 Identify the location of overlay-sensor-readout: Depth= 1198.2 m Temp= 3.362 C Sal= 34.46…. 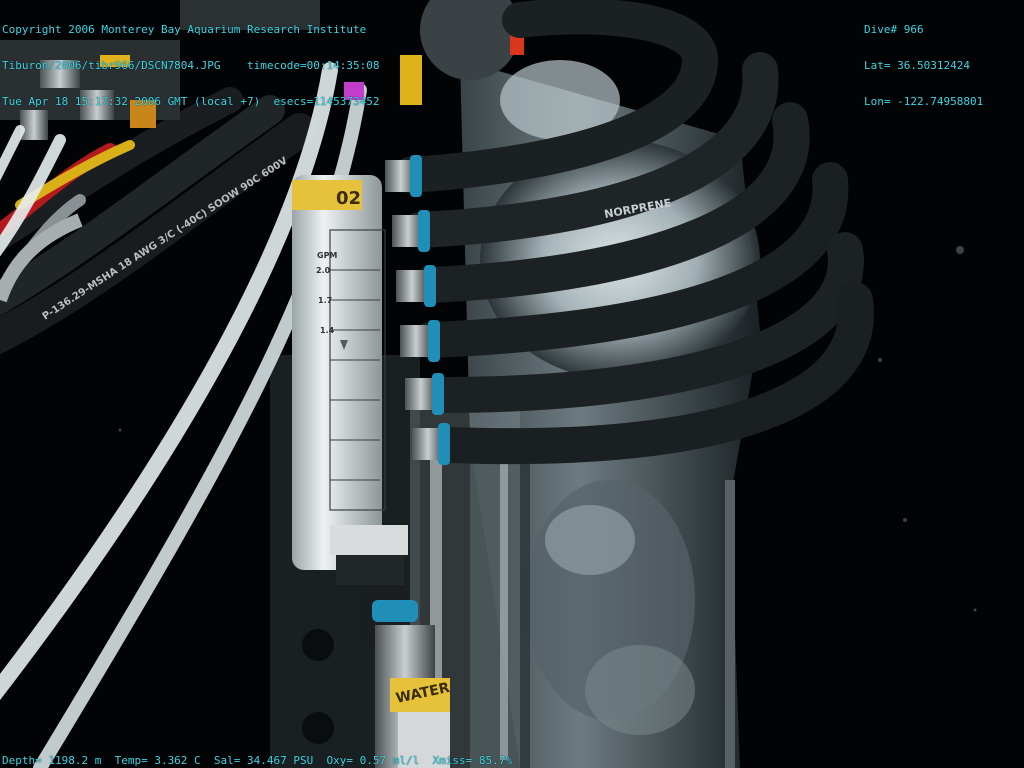
(257, 760).